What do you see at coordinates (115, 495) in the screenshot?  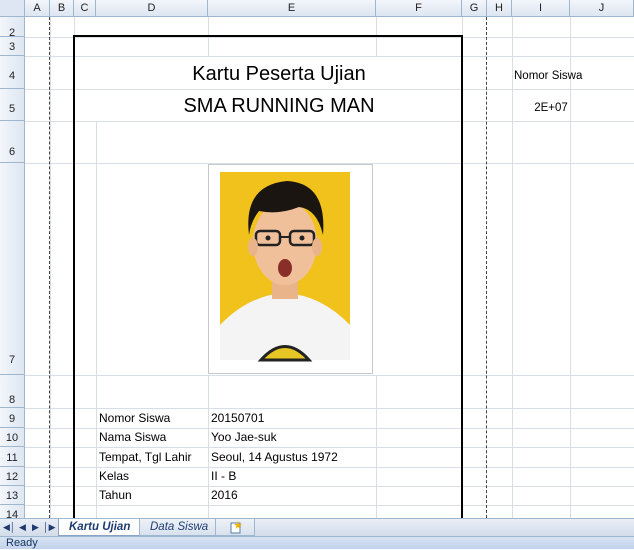 I see `field-label-tahun: Tahun` at bounding box center [115, 495].